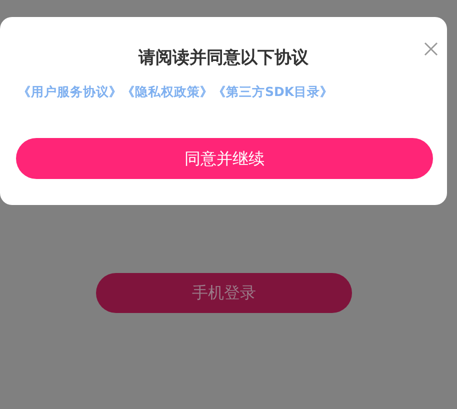  What do you see at coordinates (273, 92) in the screenshot?
I see `agreement-link: 《第三方SDK目录》` at bounding box center [273, 92].